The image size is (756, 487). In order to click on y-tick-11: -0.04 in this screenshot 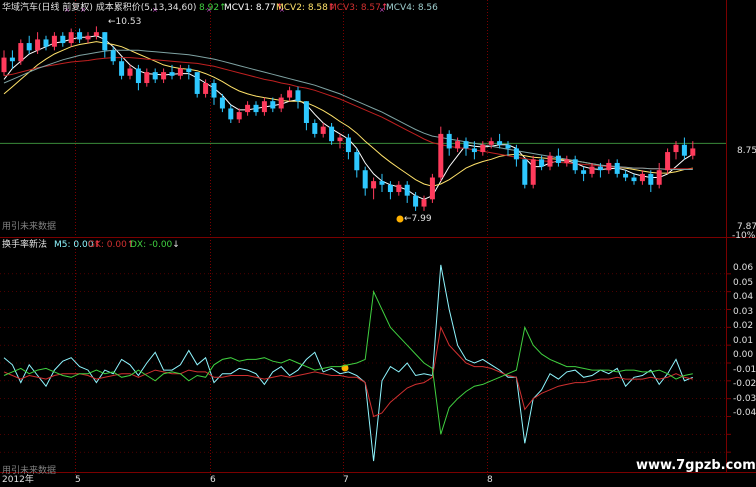, I will do `click(744, 413)`.